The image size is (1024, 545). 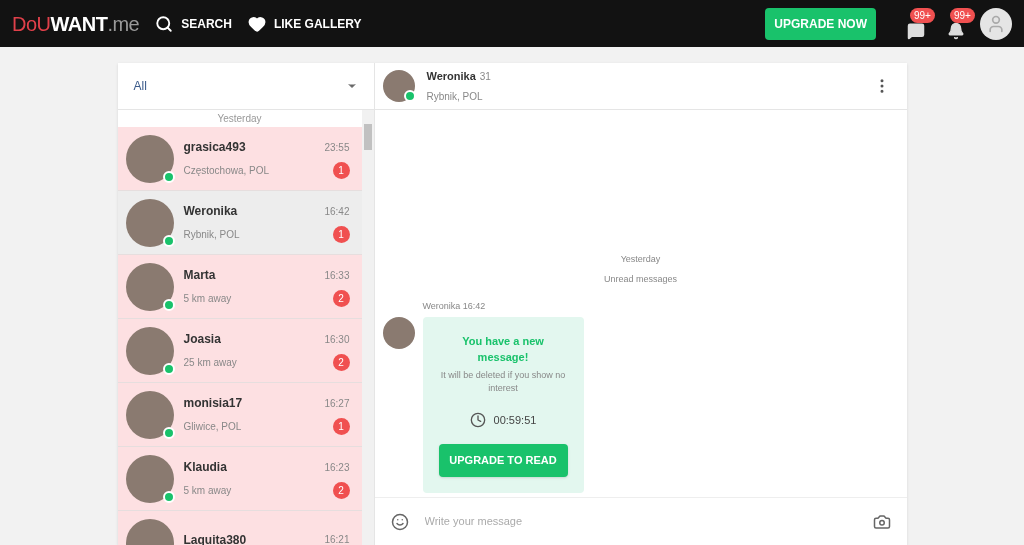 I want to click on location-label: Gliwice, POL, so click(x=212, y=427).